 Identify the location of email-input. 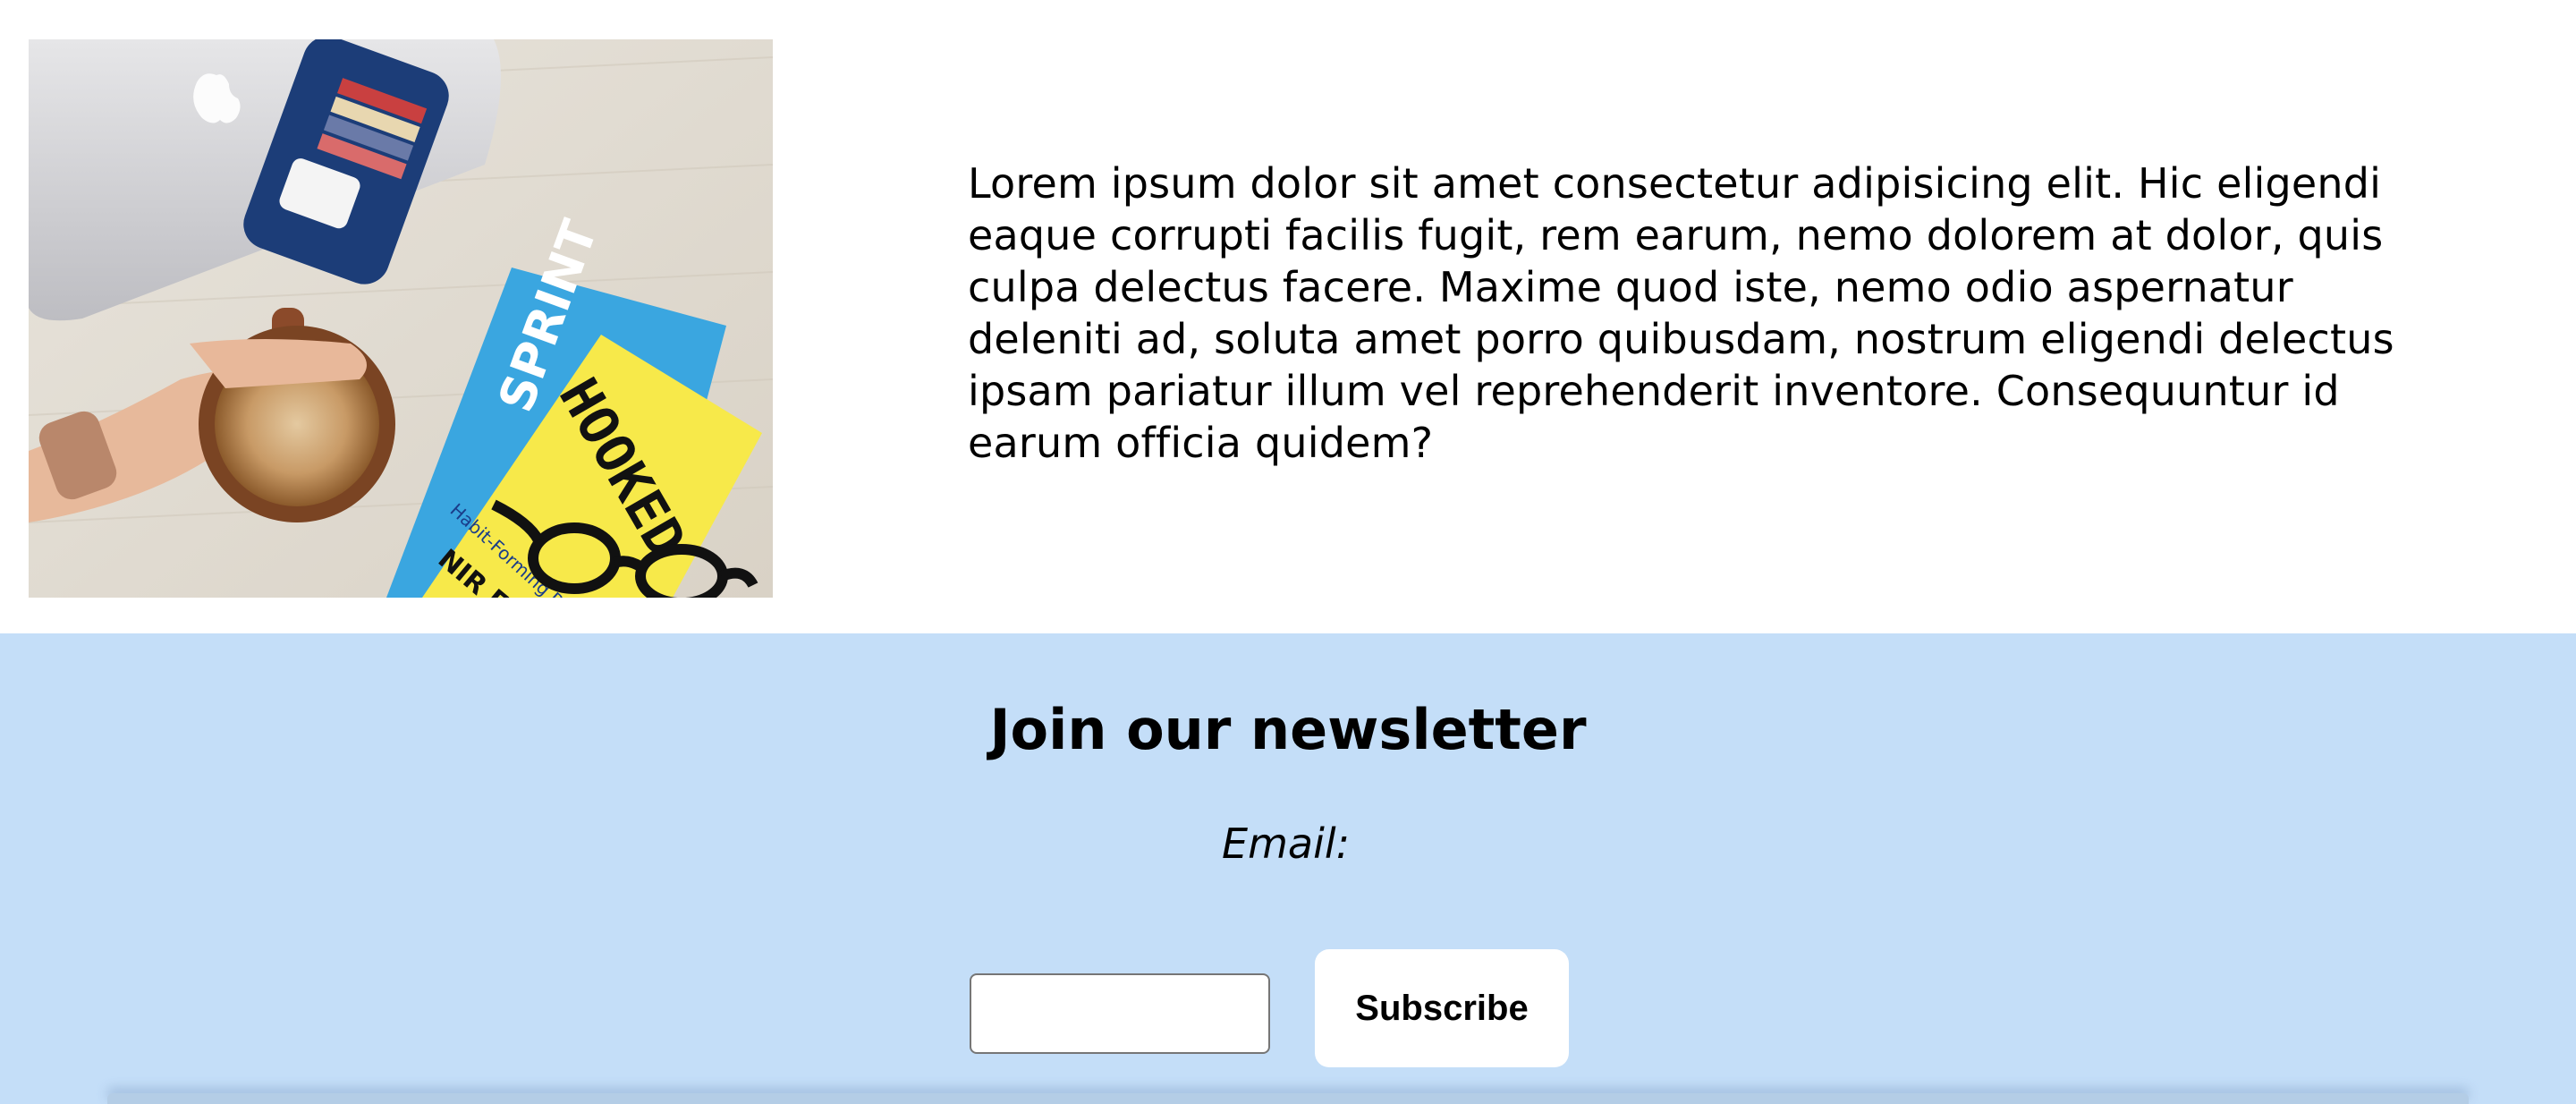
(1120, 1013).